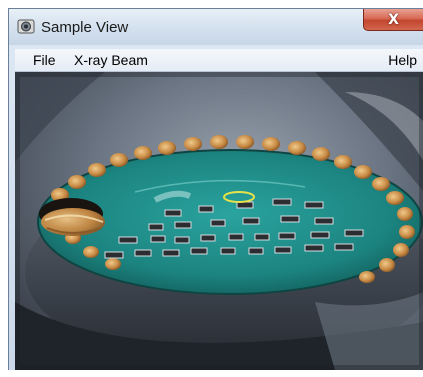 The height and width of the screenshot is (377, 423). I want to click on menu-help: Help, so click(402, 60).